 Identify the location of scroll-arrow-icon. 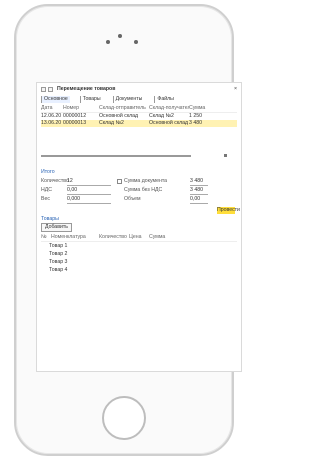
(225, 155).